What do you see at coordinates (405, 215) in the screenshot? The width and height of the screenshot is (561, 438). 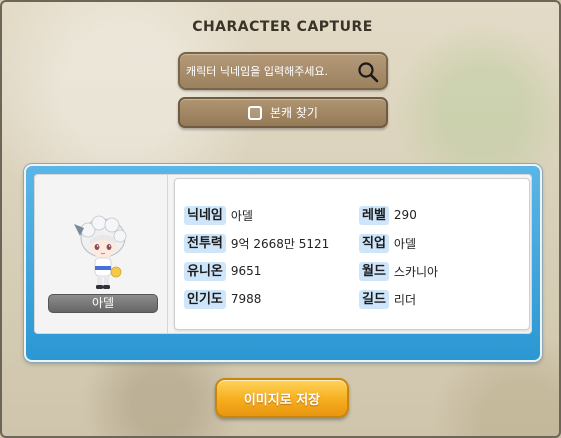 I see `level-value: 290` at bounding box center [405, 215].